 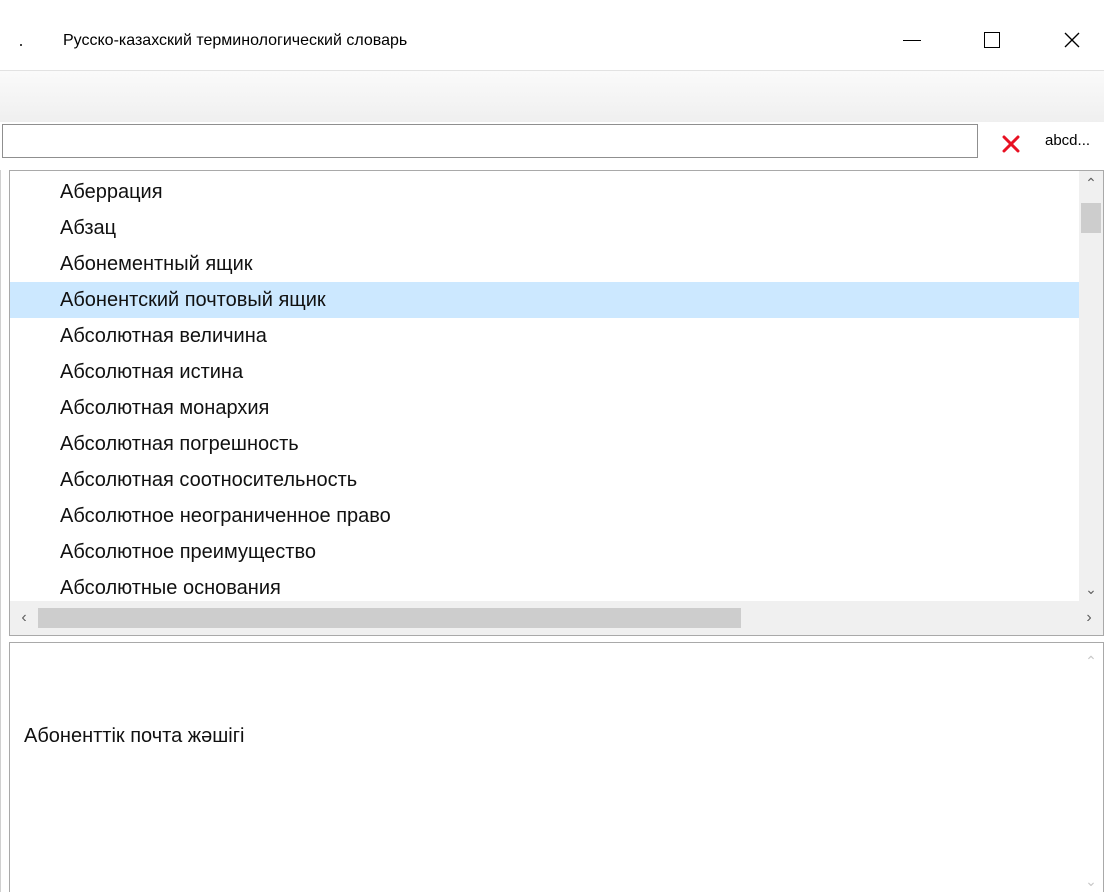 I want to click on maximize-icon, so click(x=992, y=40).